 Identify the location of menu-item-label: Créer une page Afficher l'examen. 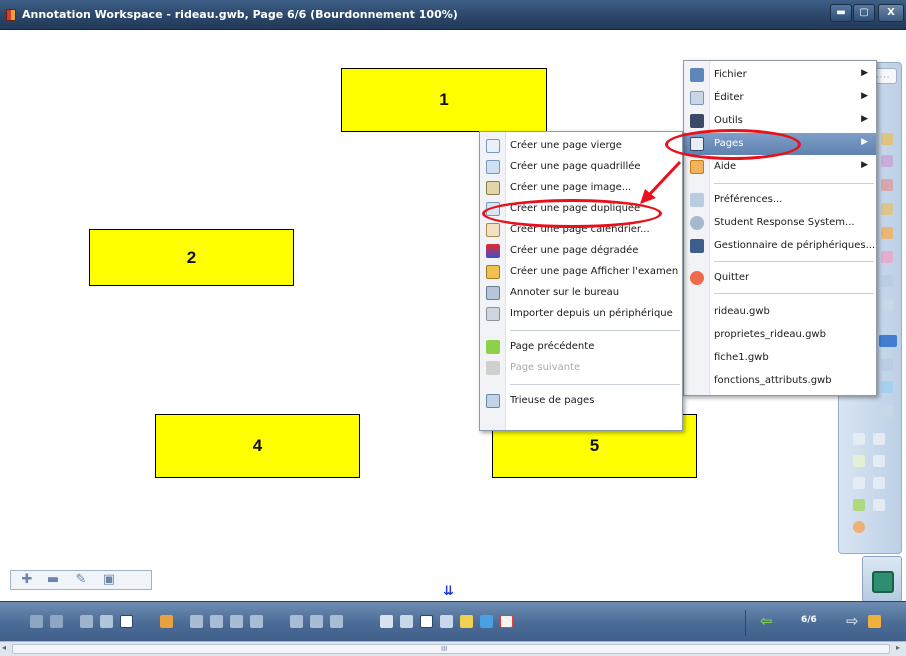
(594, 271).